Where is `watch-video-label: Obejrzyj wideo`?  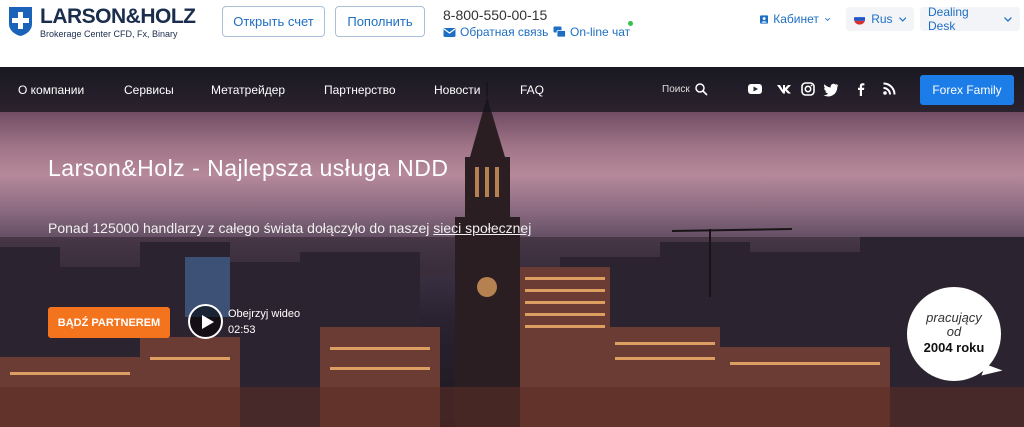 watch-video-label: Obejrzyj wideo is located at coordinates (264, 314).